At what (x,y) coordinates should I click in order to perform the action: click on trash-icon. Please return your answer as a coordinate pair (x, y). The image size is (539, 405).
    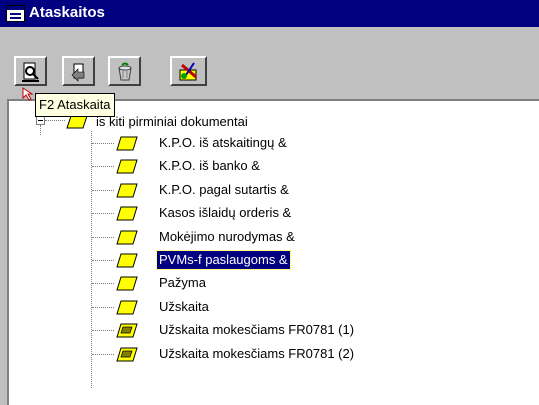
    Looking at the image, I should click on (125, 71).